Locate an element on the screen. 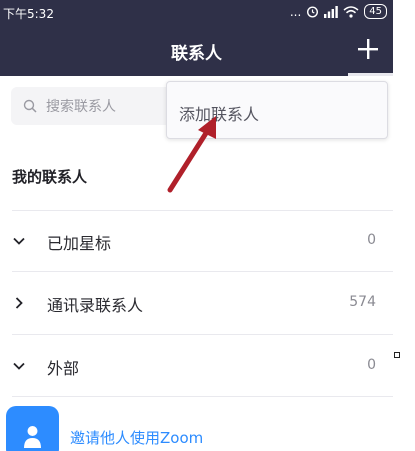  plus-icon is located at coordinates (368, 49).